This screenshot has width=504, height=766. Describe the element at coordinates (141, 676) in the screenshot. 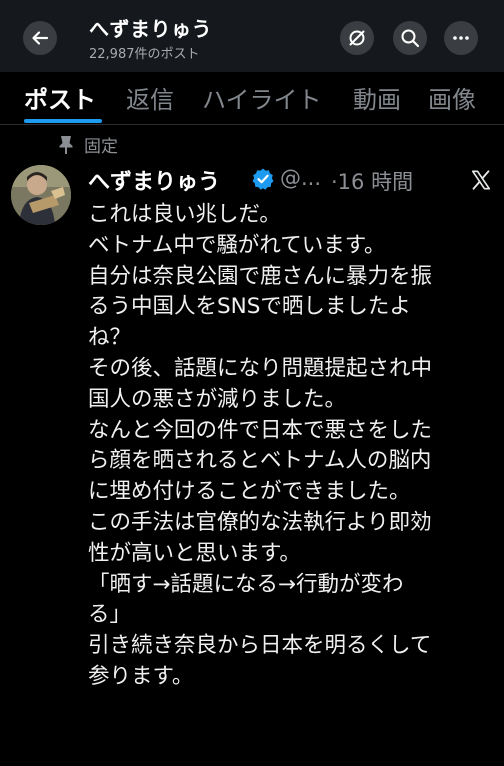

I see `post-text-line: 参ります。` at that location.